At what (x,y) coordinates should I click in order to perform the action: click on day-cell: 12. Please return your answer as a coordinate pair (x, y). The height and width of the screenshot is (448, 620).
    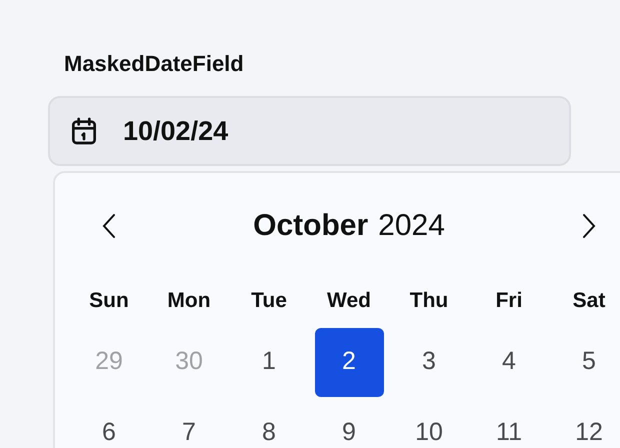
    Looking at the image, I should click on (587, 423).